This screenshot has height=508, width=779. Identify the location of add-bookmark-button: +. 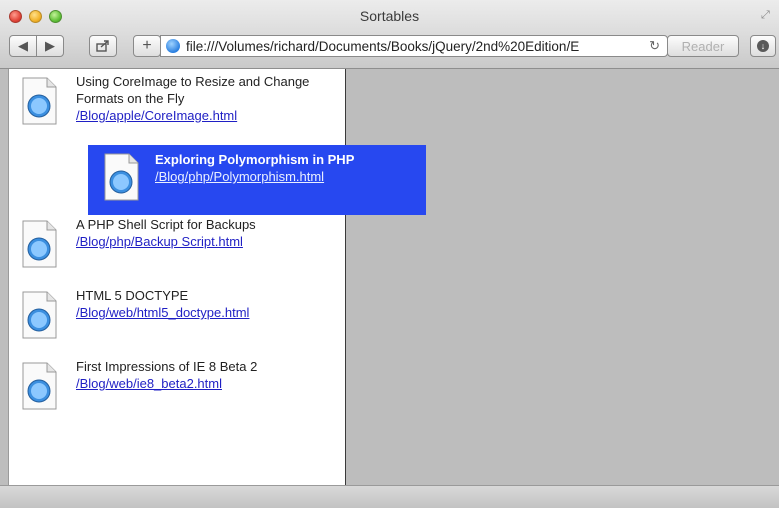
(147, 46).